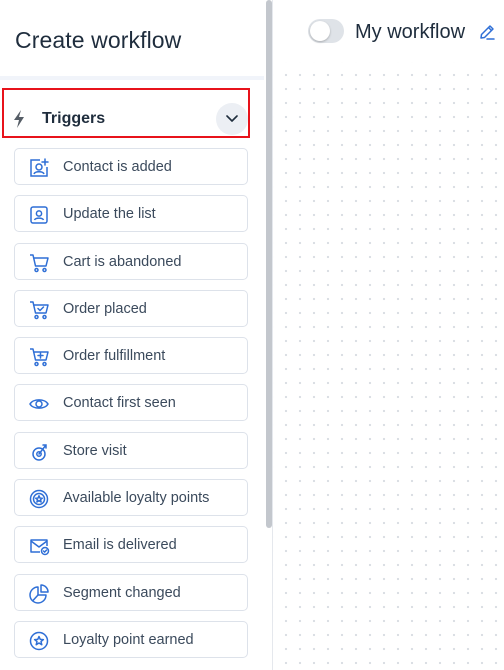 The image size is (504, 670). Describe the element at coordinates (73, 119) in the screenshot. I see `triggers-section-label: Triggers` at that location.